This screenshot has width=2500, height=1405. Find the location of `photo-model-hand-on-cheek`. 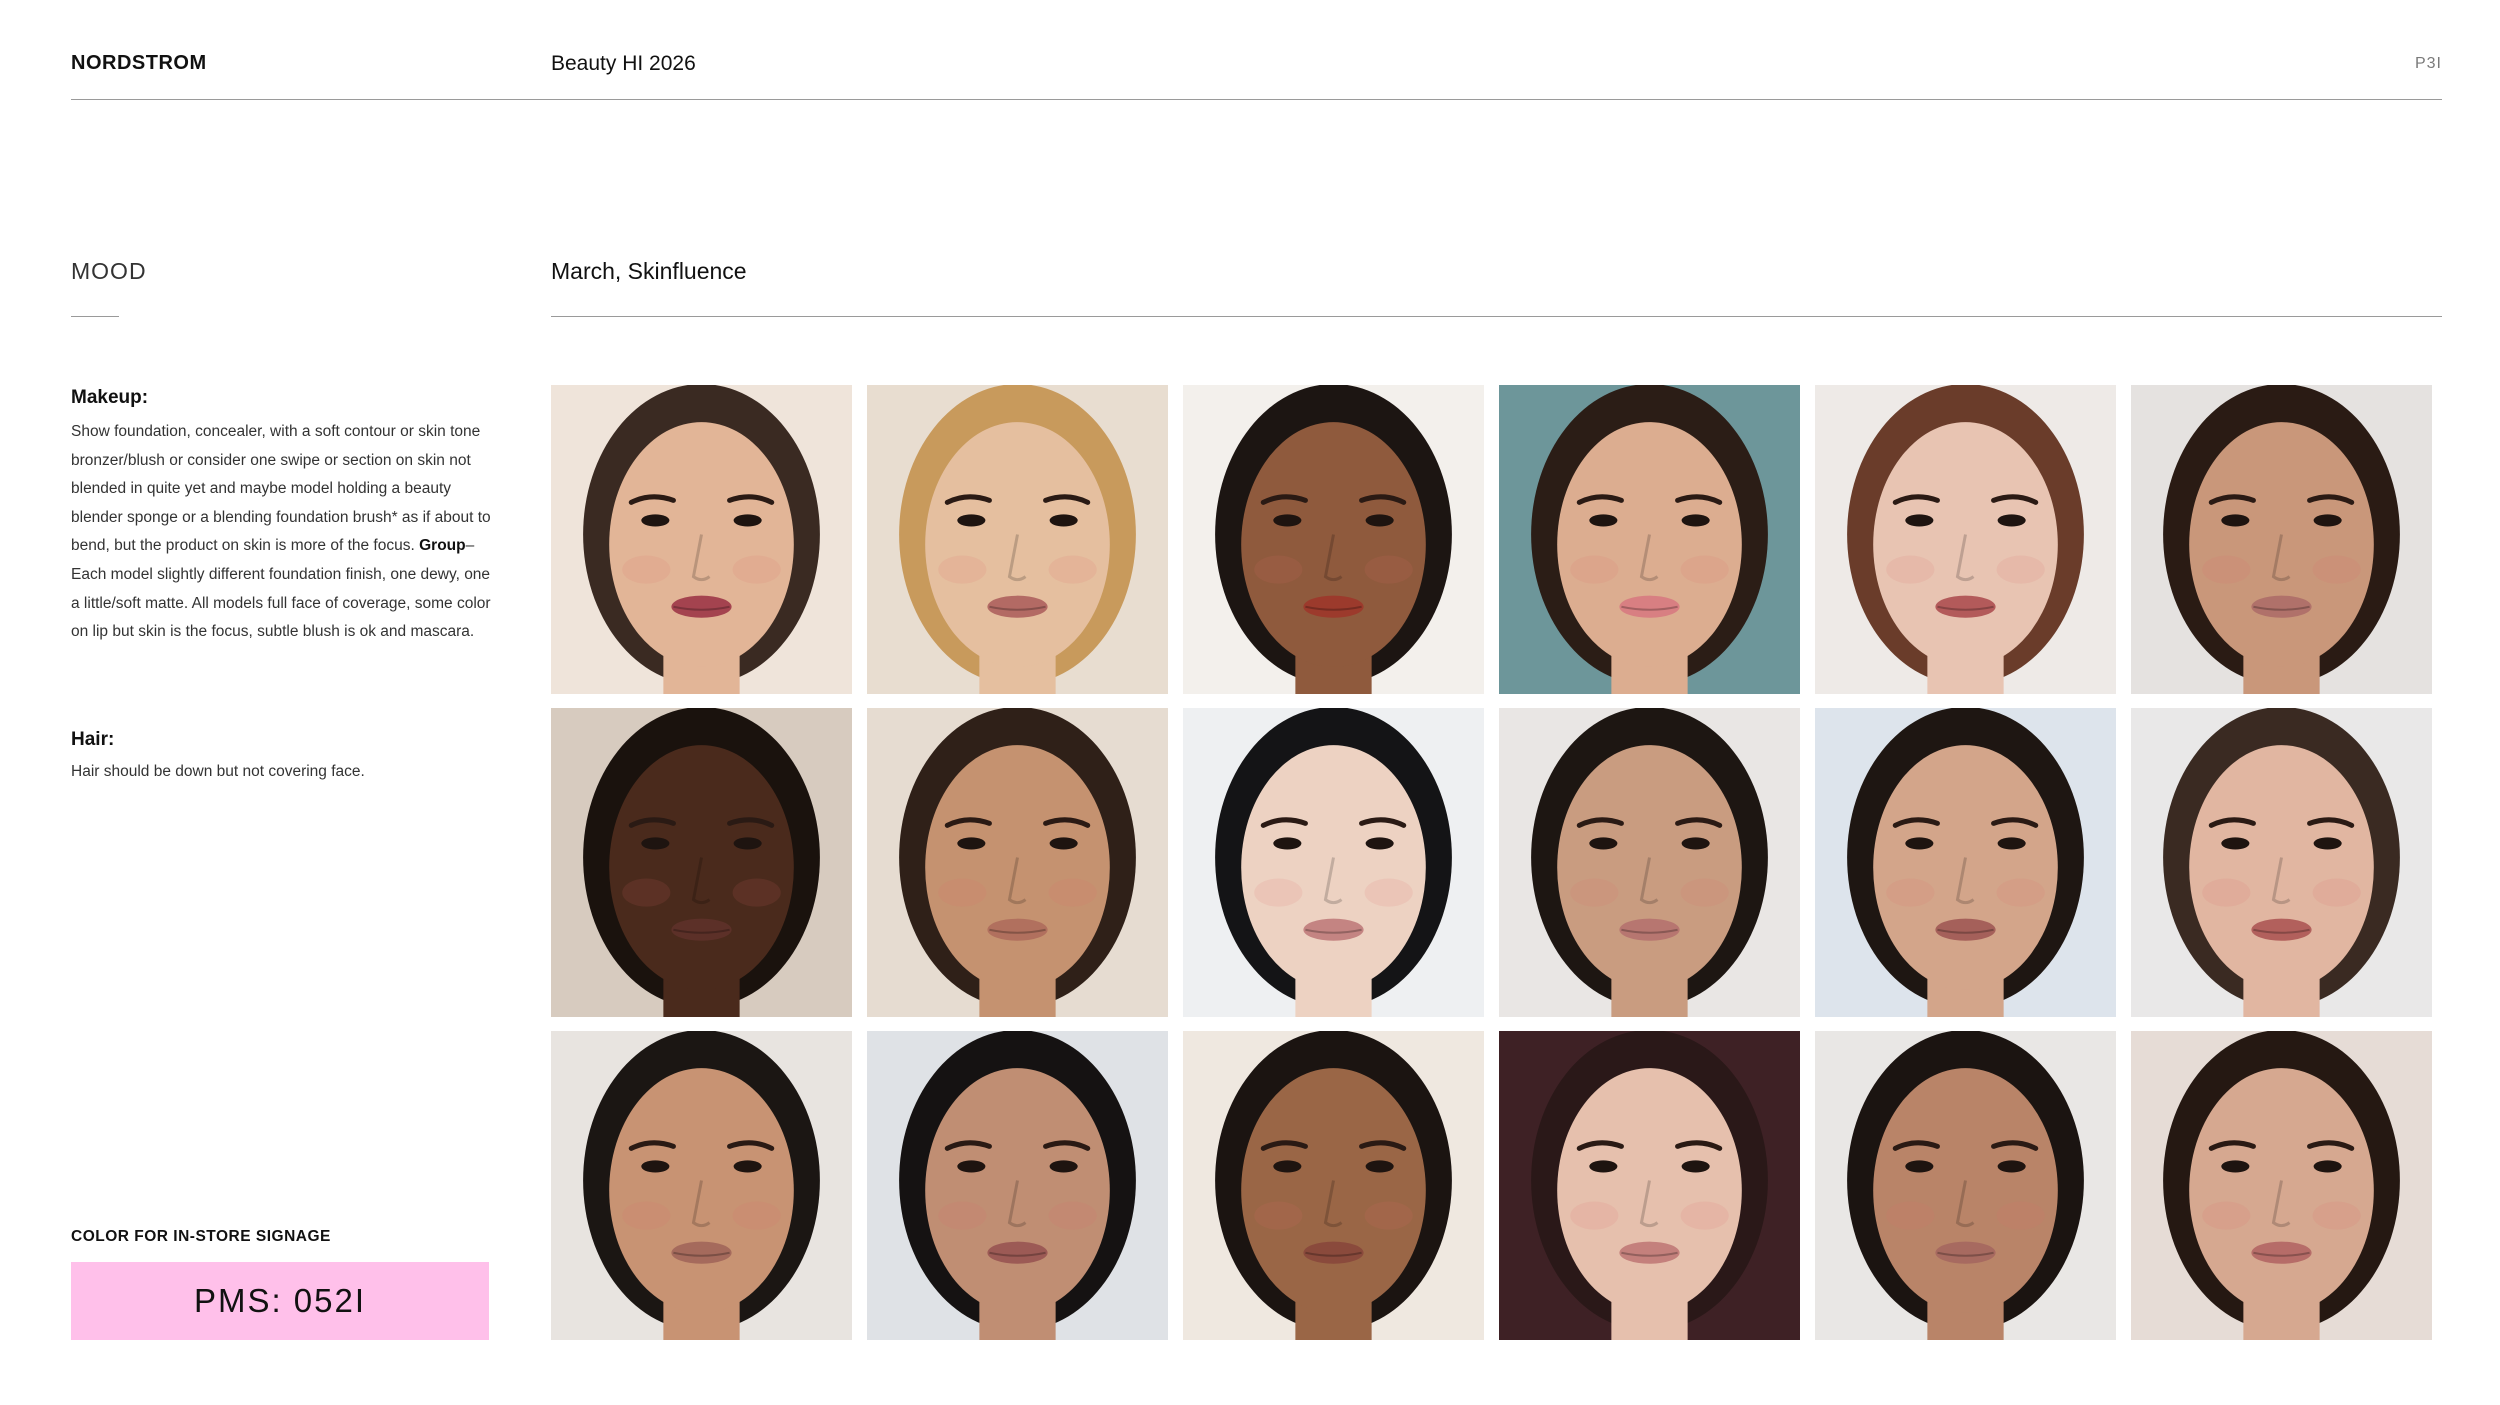

photo-model-hand-on-cheek is located at coordinates (1017, 862).